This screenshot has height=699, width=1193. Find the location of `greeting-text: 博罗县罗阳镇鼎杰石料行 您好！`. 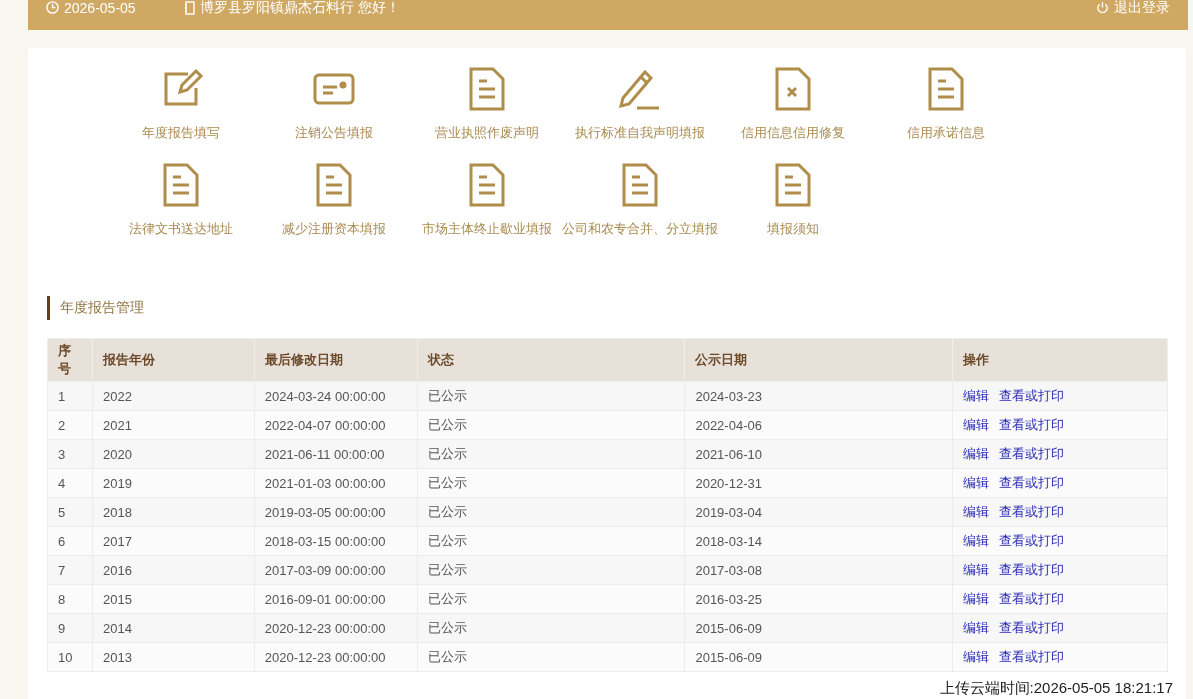

greeting-text: 博罗县罗阳镇鼎杰石料行 您好！ is located at coordinates (299, 8).